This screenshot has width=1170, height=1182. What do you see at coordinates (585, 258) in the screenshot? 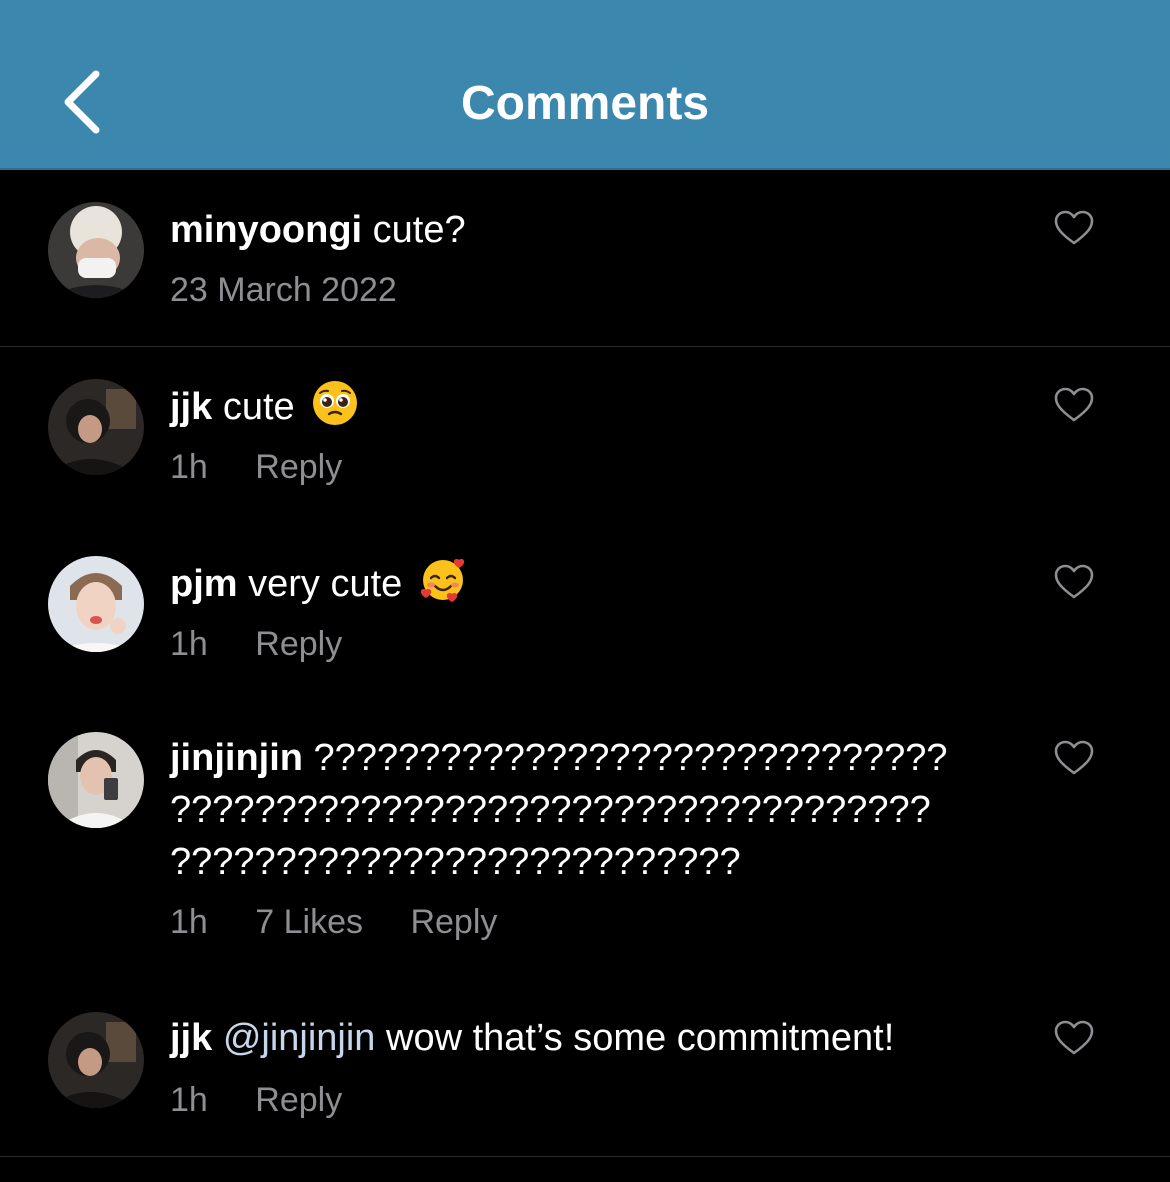
I see `caption-row: minyoongi cute? 23 March 2022` at bounding box center [585, 258].